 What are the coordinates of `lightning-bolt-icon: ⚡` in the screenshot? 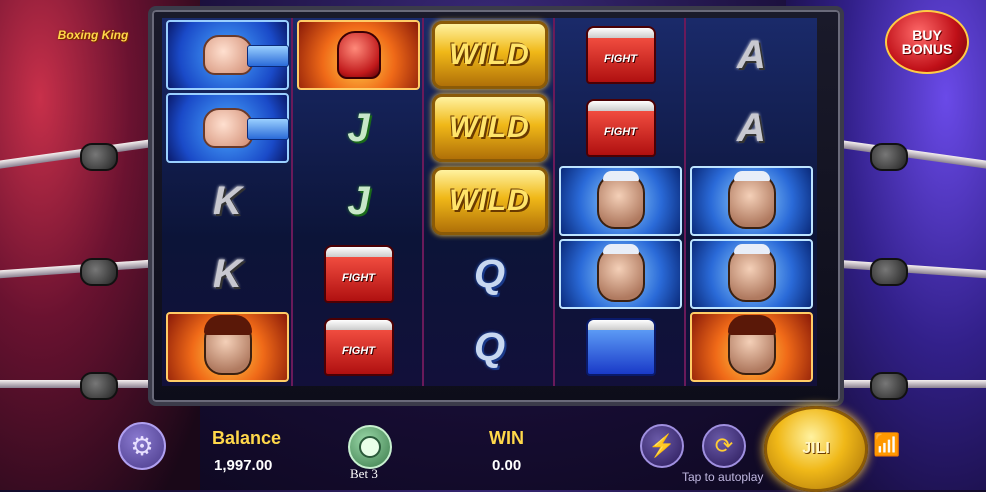 It's located at (662, 445).